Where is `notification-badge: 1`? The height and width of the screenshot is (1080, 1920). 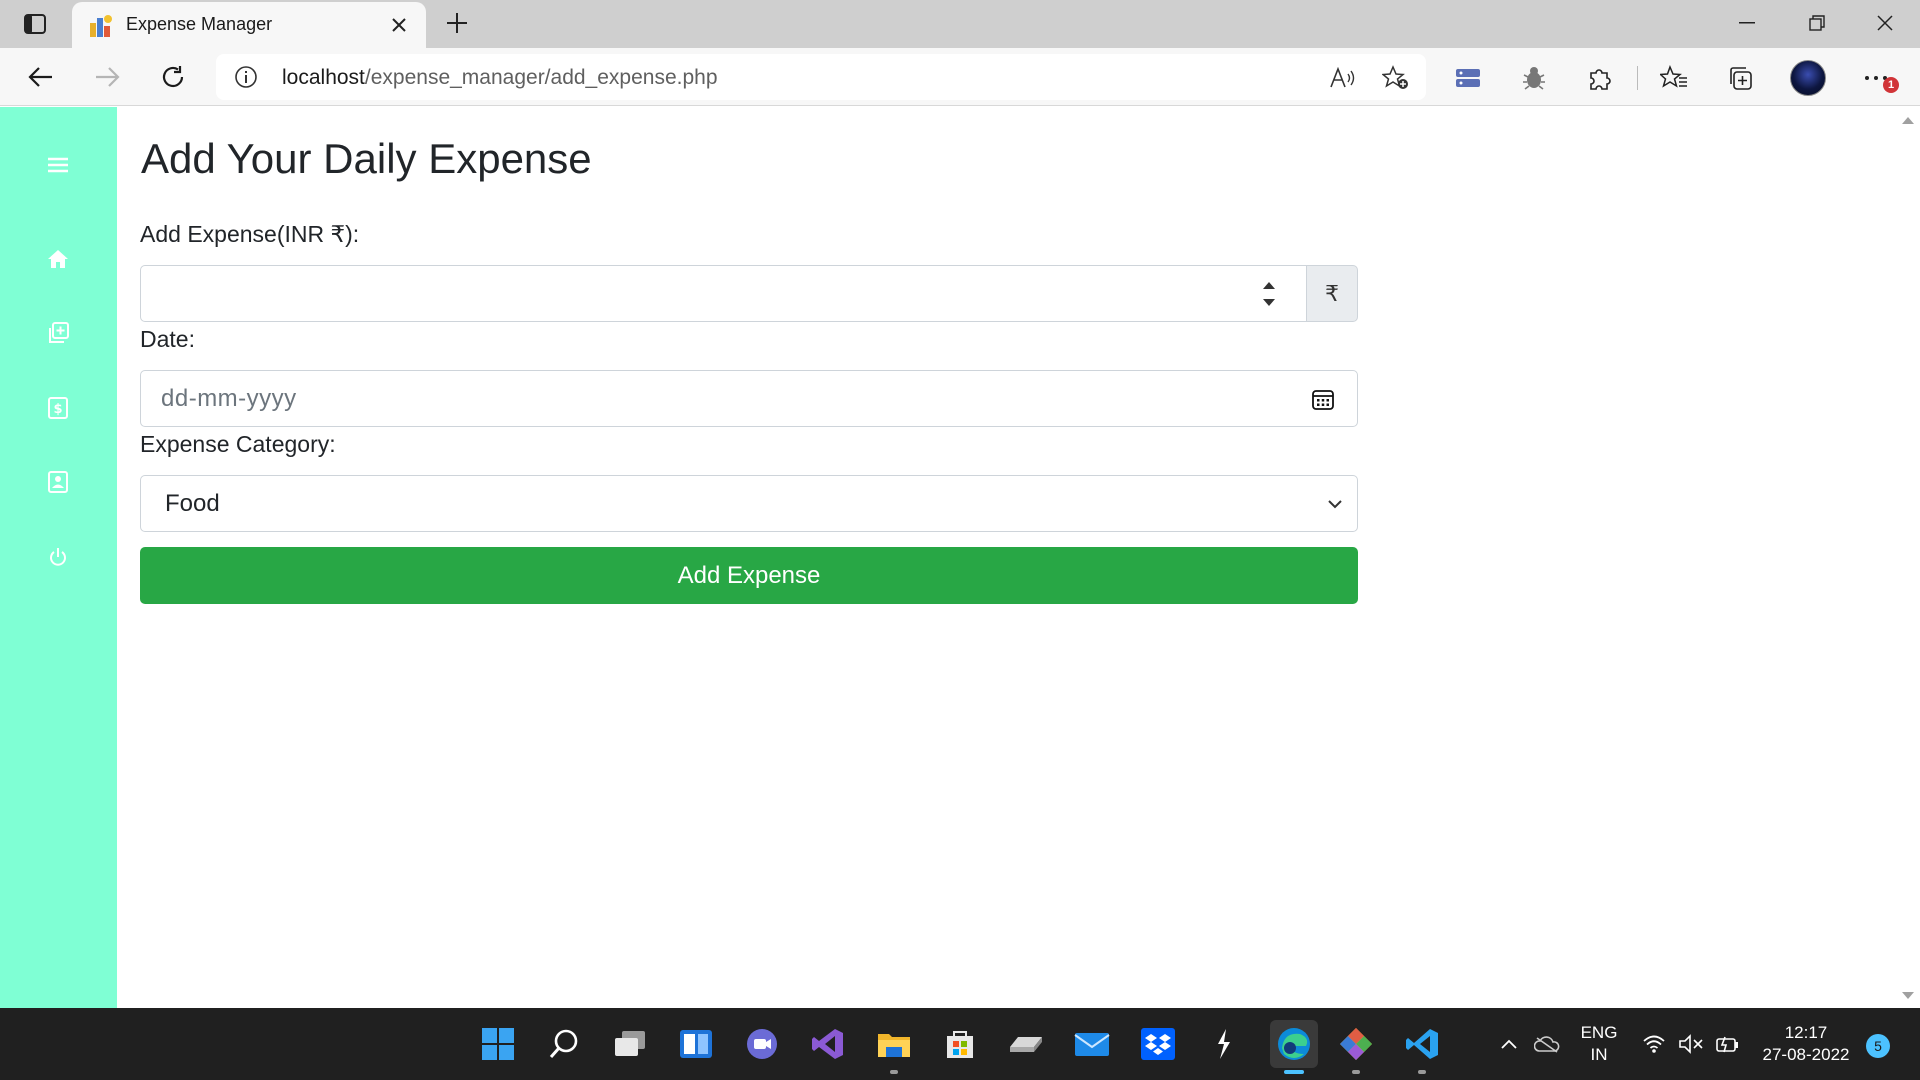 notification-badge: 1 is located at coordinates (1891, 85).